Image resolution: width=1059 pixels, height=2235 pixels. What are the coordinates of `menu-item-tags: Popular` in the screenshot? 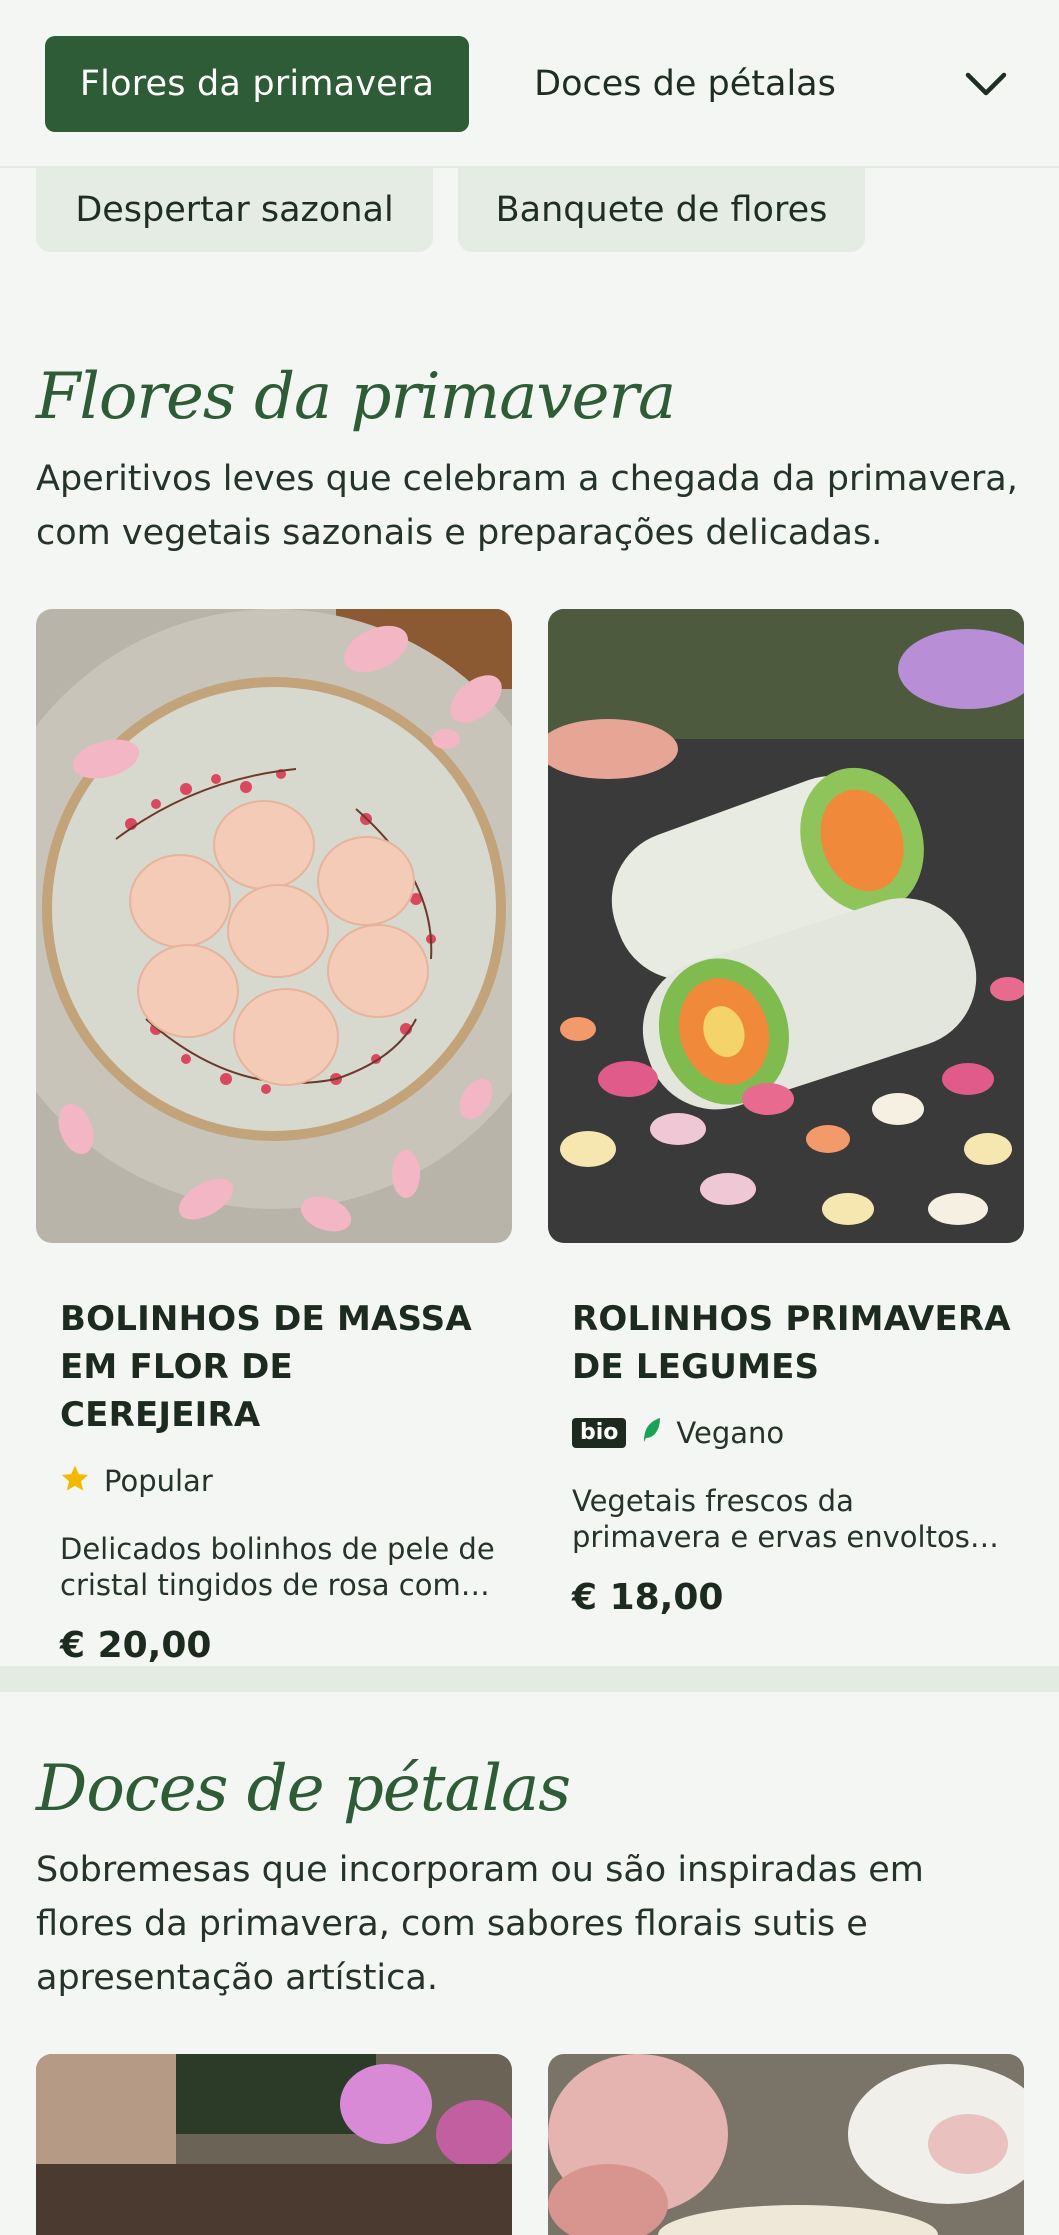 It's located at (286, 1481).